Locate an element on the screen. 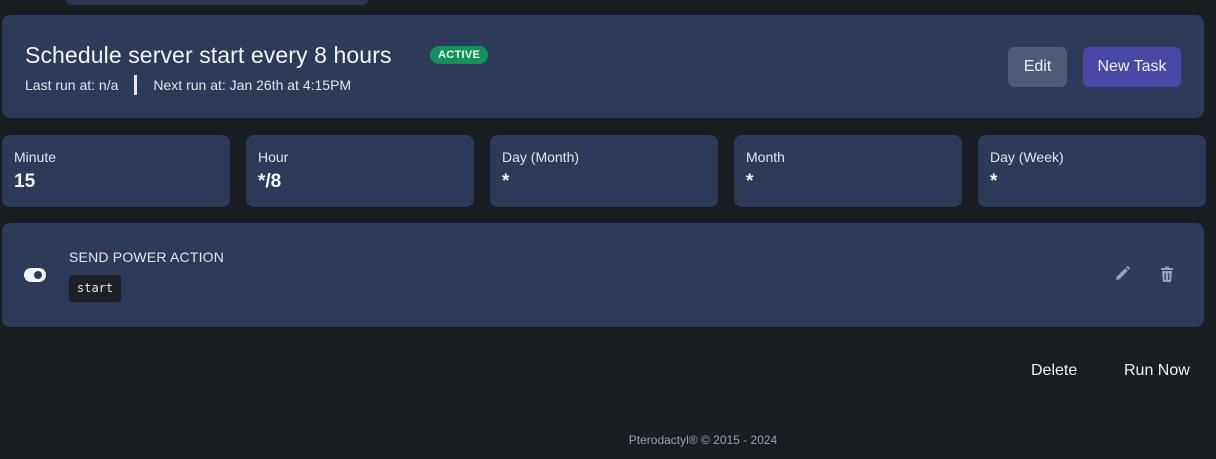  cron-minute-card: Minute 15 is located at coordinates (116, 171).